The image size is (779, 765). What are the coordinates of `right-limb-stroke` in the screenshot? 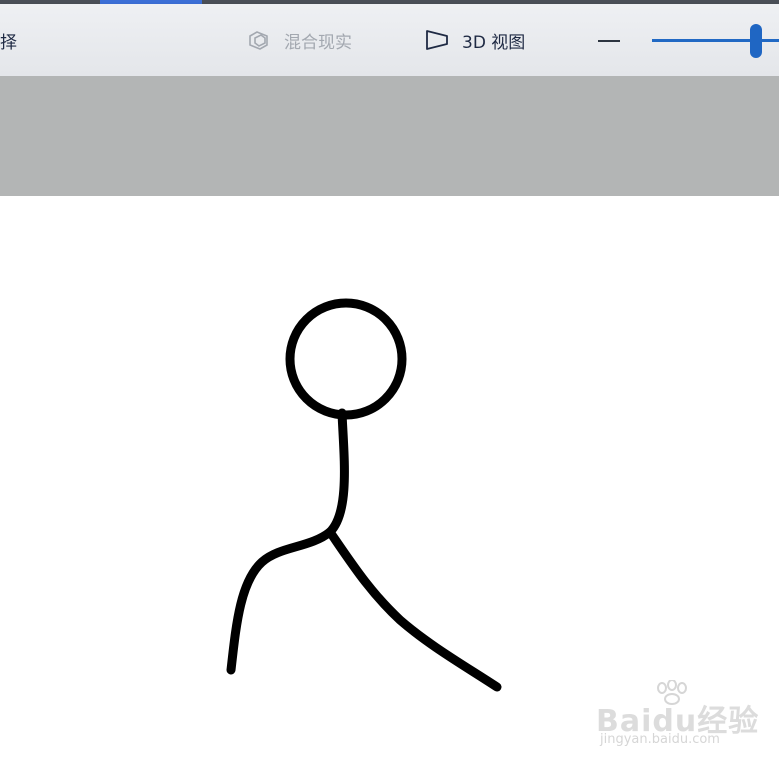 It's located at (413, 609).